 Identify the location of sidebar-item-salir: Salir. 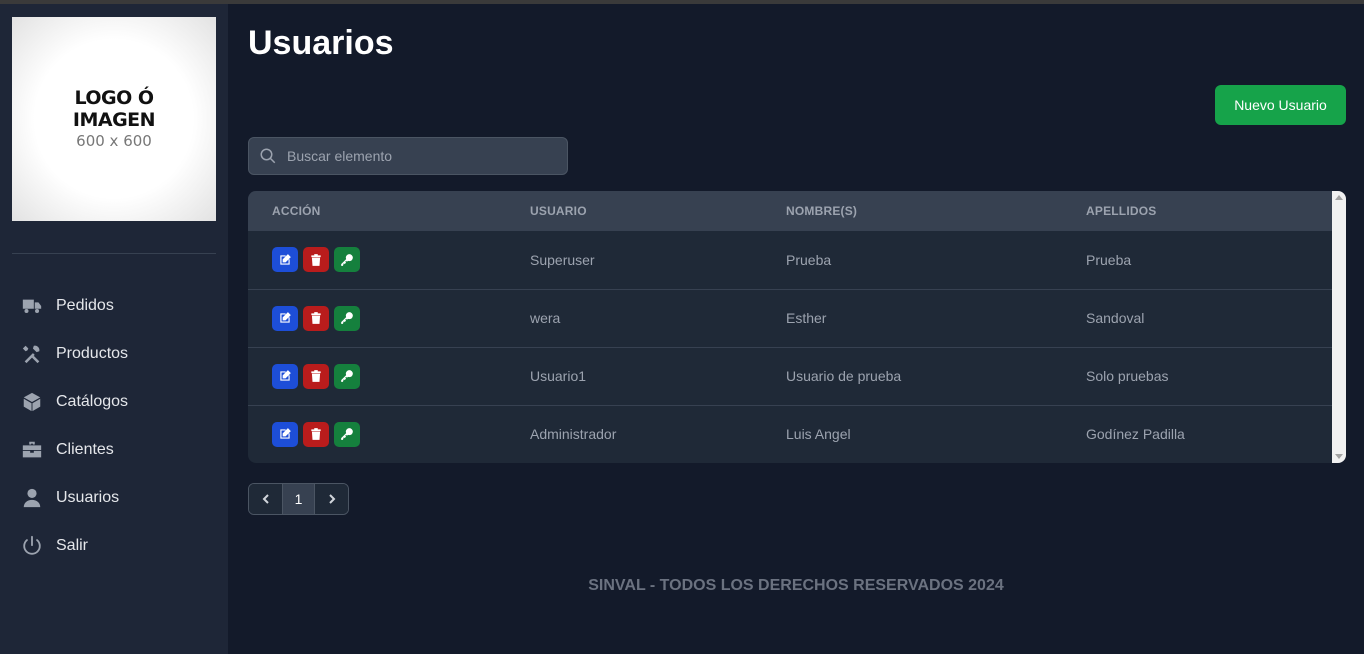
(114, 546).